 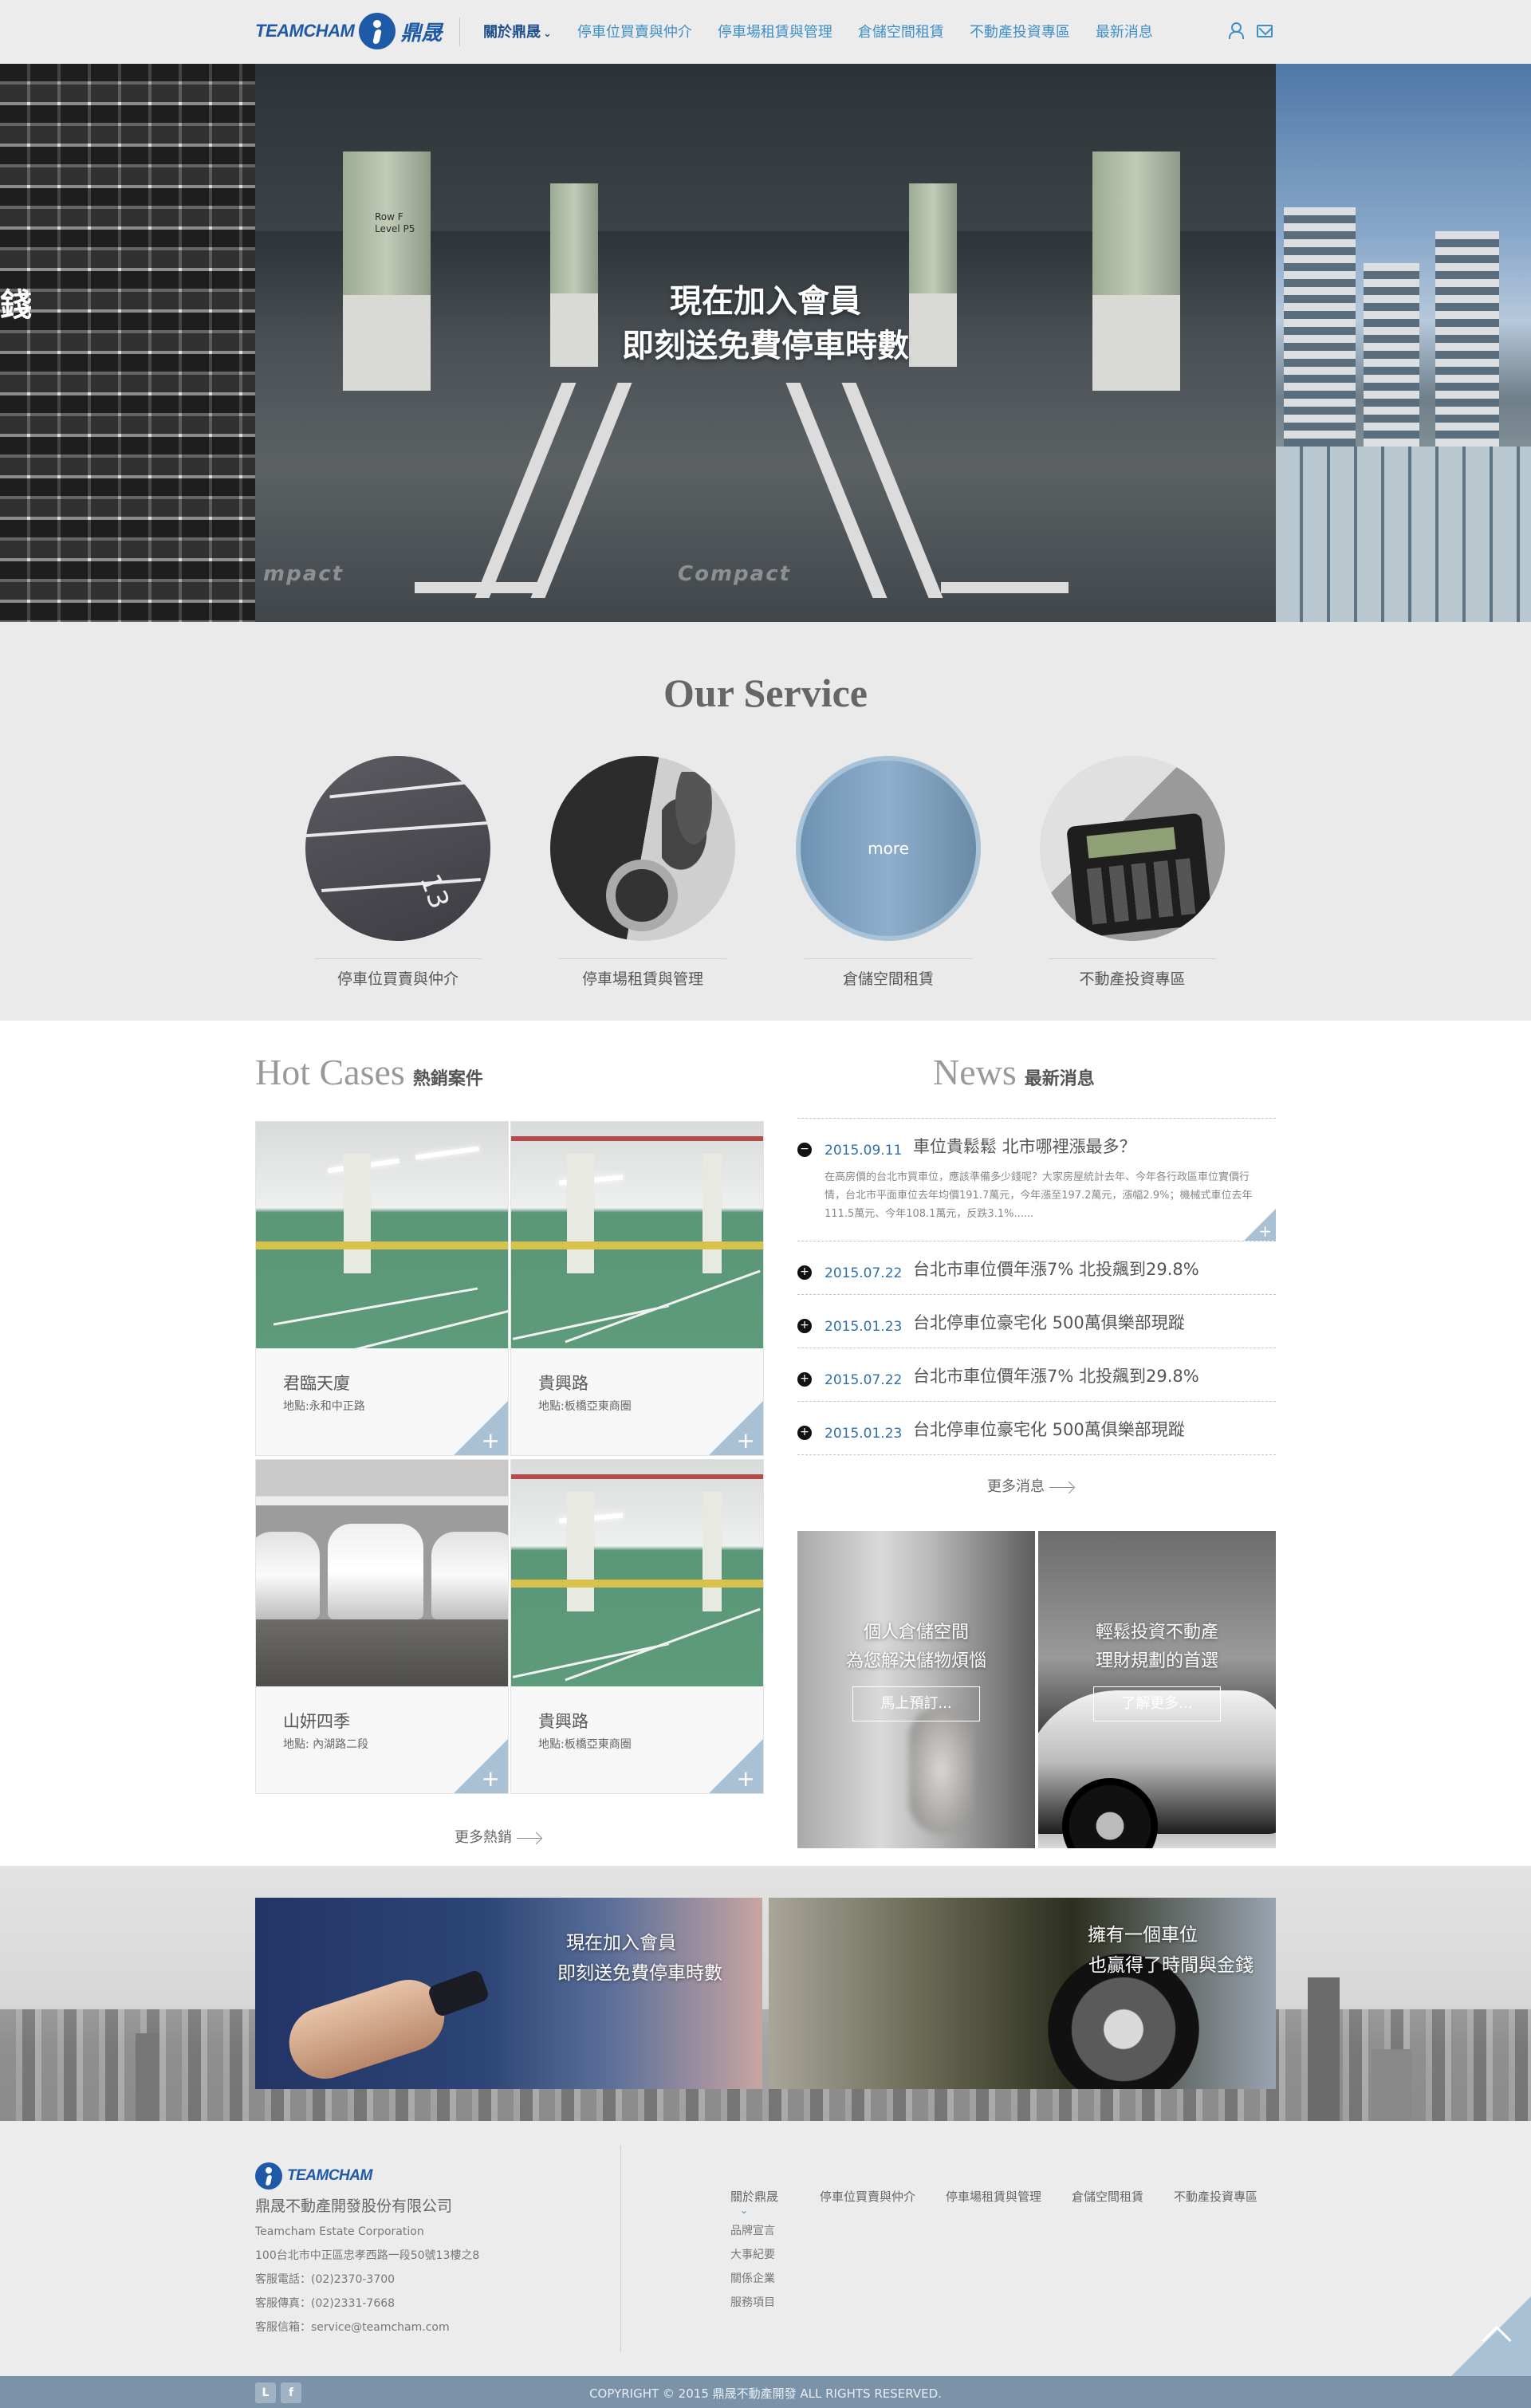 What do you see at coordinates (1124, 31) in the screenshot?
I see `nav-item-news: 最新消息` at bounding box center [1124, 31].